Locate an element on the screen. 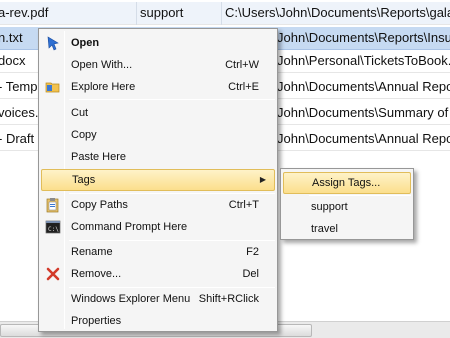  file-path: John\Documents\Summary of is located at coordinates (363, 112).